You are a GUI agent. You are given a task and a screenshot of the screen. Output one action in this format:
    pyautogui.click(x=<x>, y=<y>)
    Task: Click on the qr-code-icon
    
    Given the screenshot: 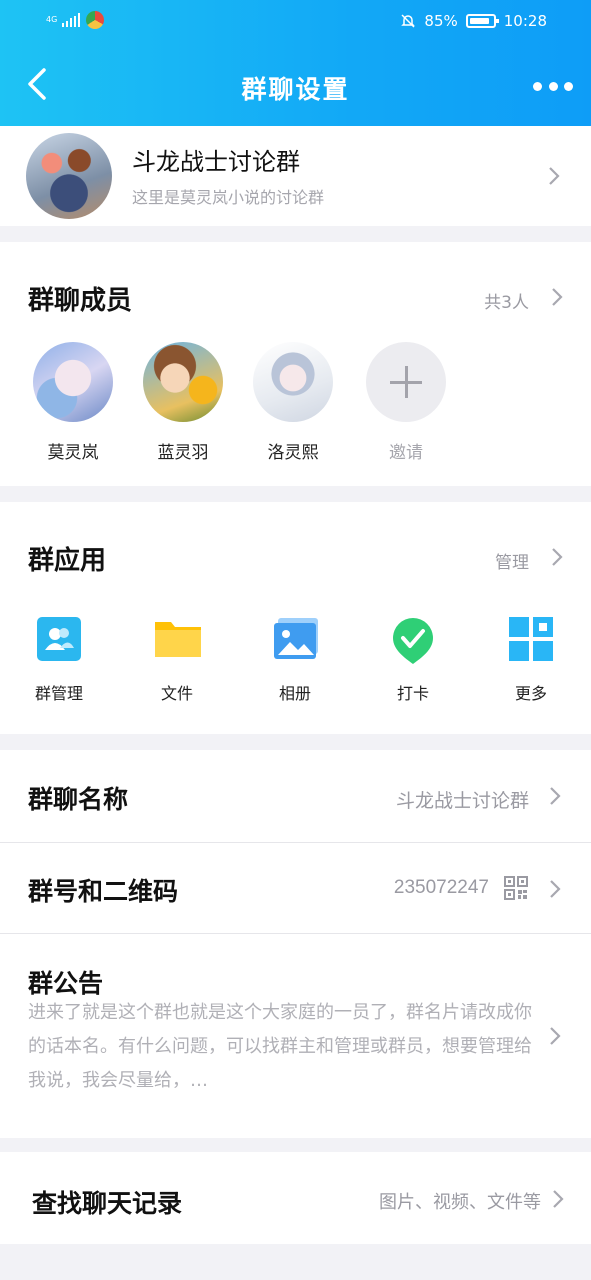 What is the action you would take?
    pyautogui.click(x=516, y=888)
    